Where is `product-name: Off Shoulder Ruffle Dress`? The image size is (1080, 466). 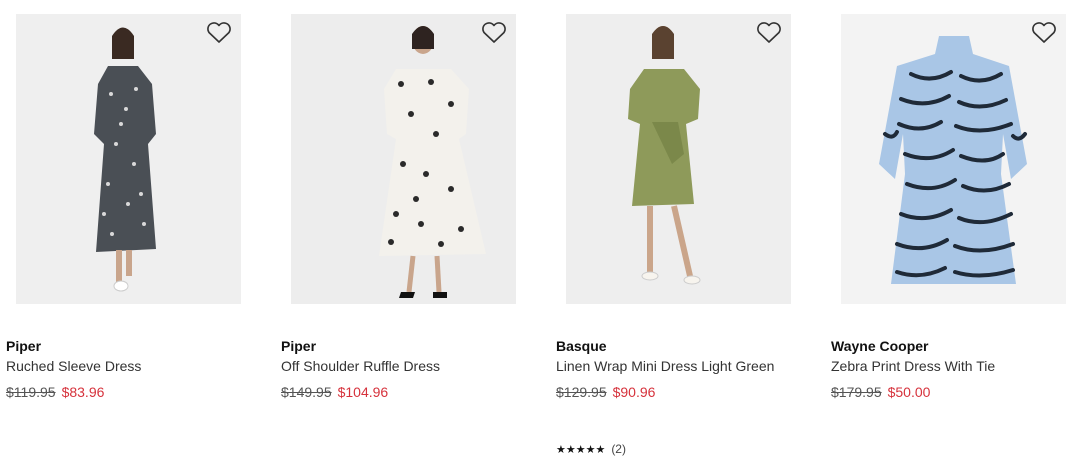 product-name: Off Shoulder Ruffle Dress is located at coordinates (360, 366).